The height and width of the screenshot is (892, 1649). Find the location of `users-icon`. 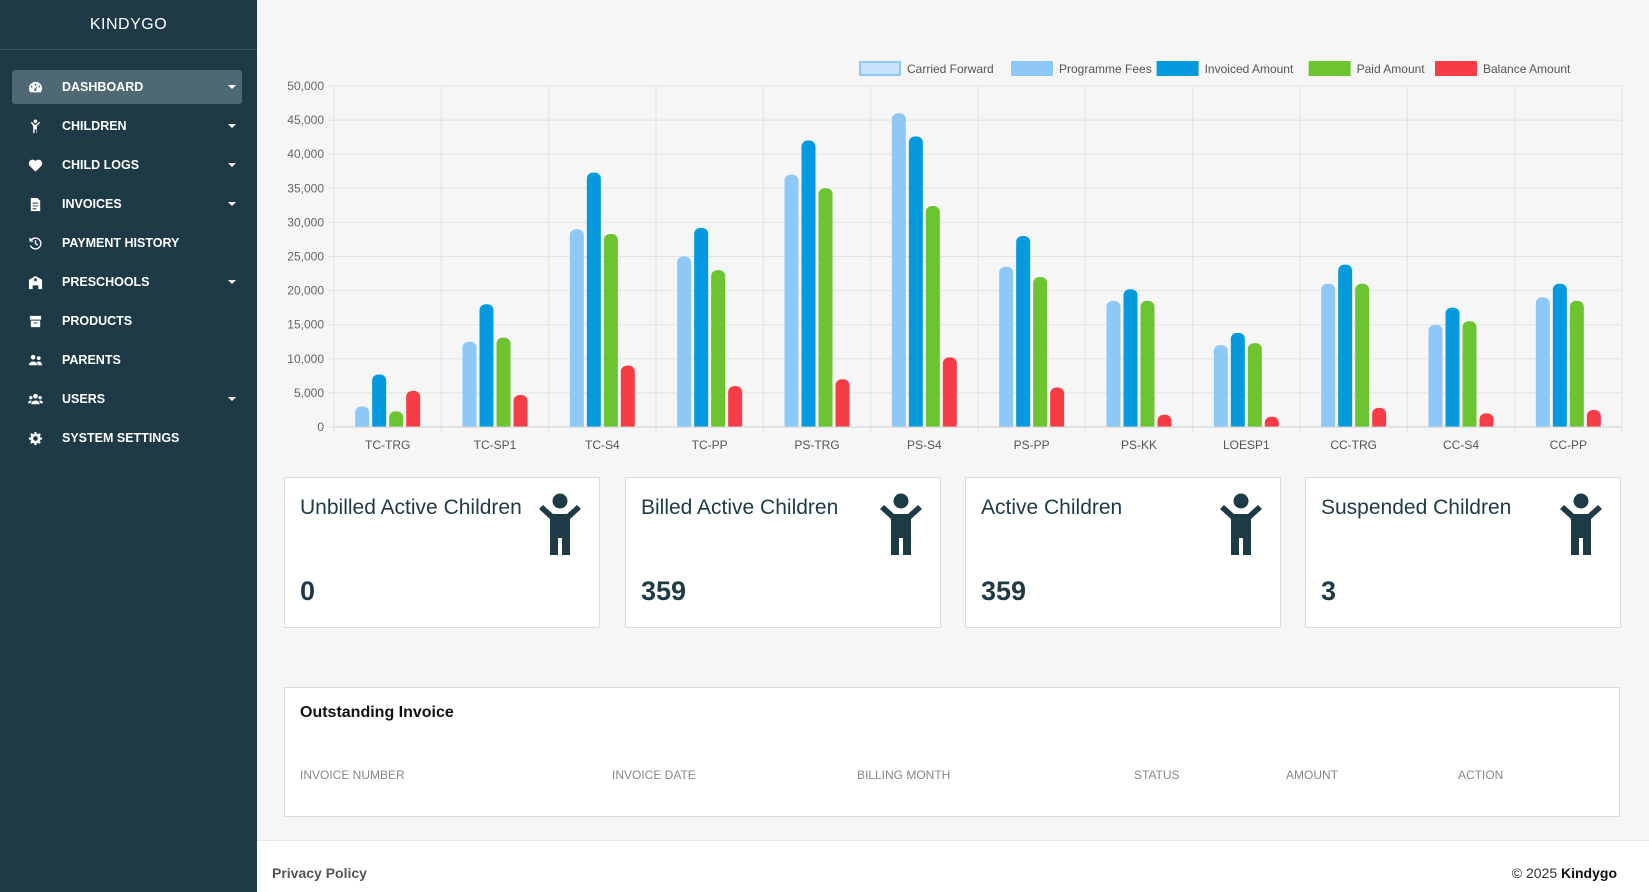

users-icon is located at coordinates (35, 399).